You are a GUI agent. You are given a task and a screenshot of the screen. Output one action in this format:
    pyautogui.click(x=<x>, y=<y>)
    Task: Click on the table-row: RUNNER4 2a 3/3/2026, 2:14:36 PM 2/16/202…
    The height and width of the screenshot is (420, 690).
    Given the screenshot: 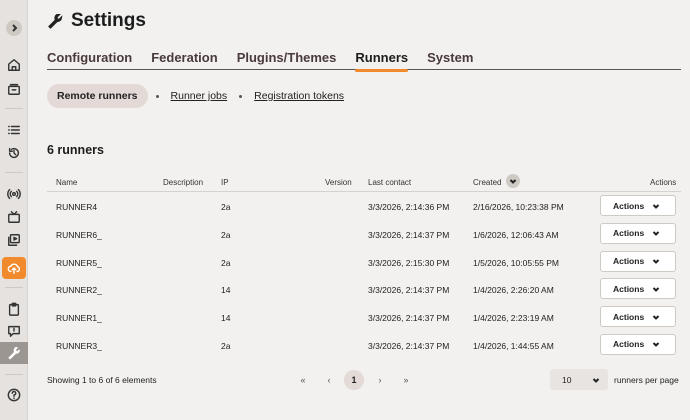 What is the action you would take?
    pyautogui.click(x=364, y=206)
    